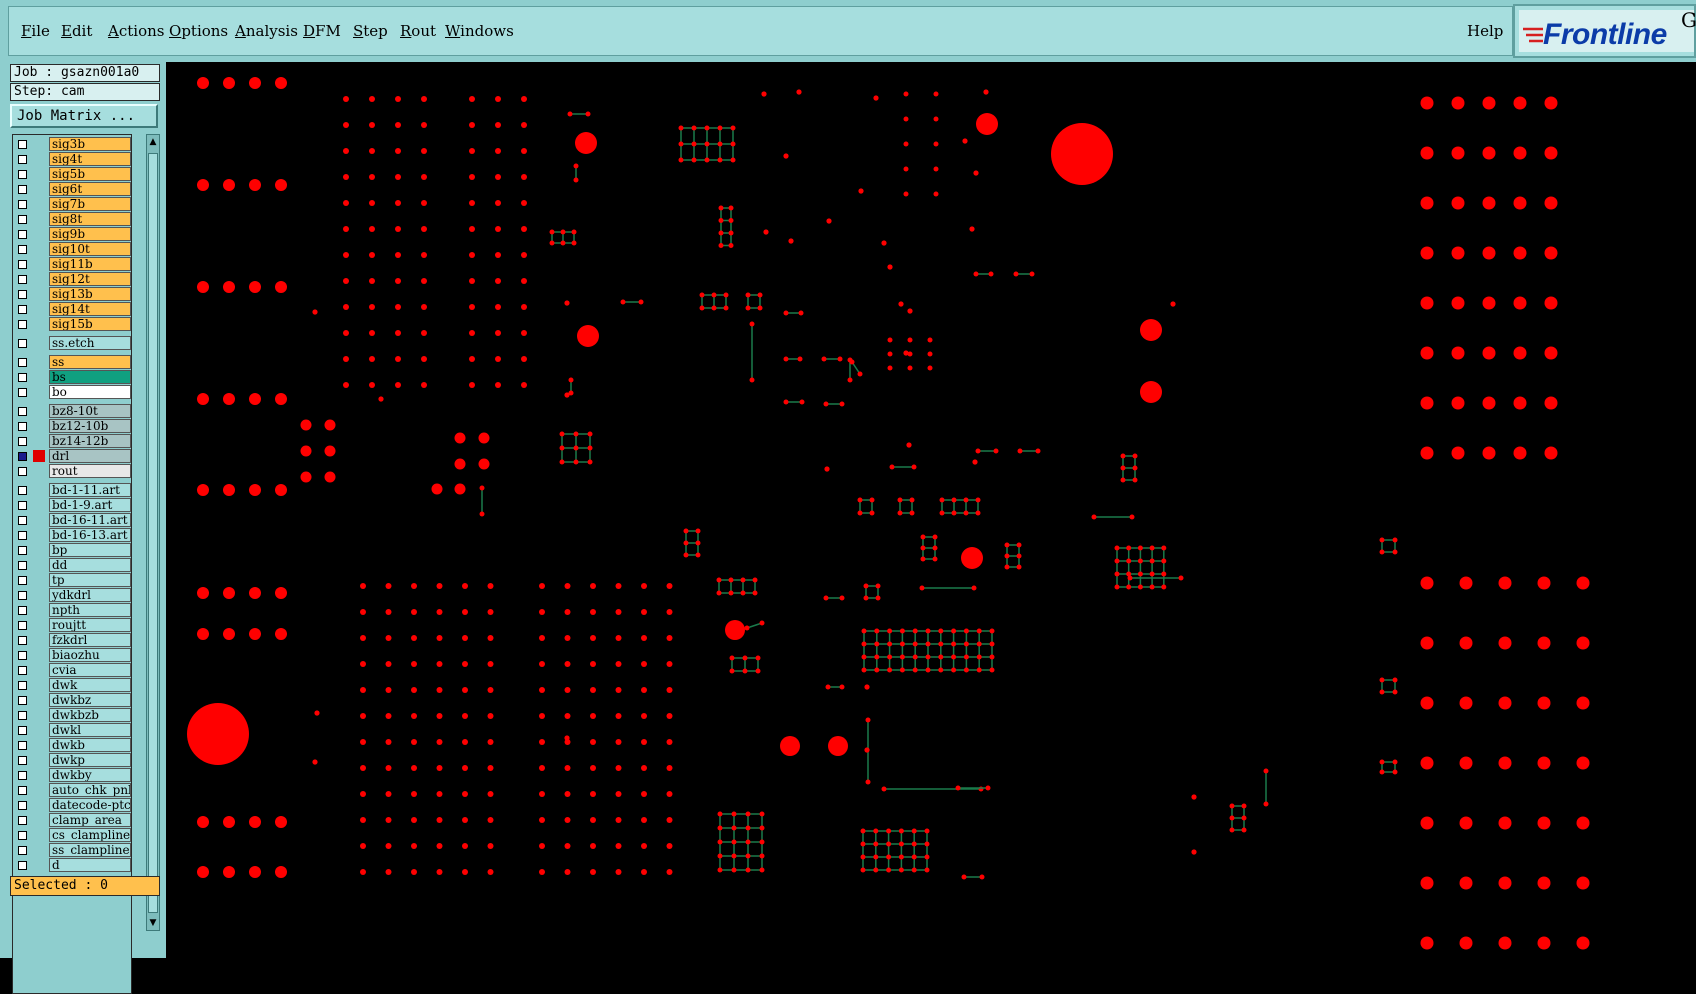 This screenshot has width=1696, height=994. Describe the element at coordinates (73, 264) in the screenshot. I see `layer-row: sig11b` at that location.